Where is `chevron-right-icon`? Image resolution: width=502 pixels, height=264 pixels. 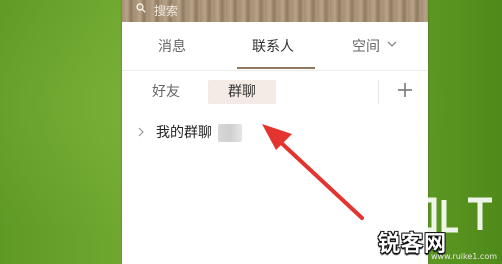
chevron-right-icon is located at coordinates (141, 132).